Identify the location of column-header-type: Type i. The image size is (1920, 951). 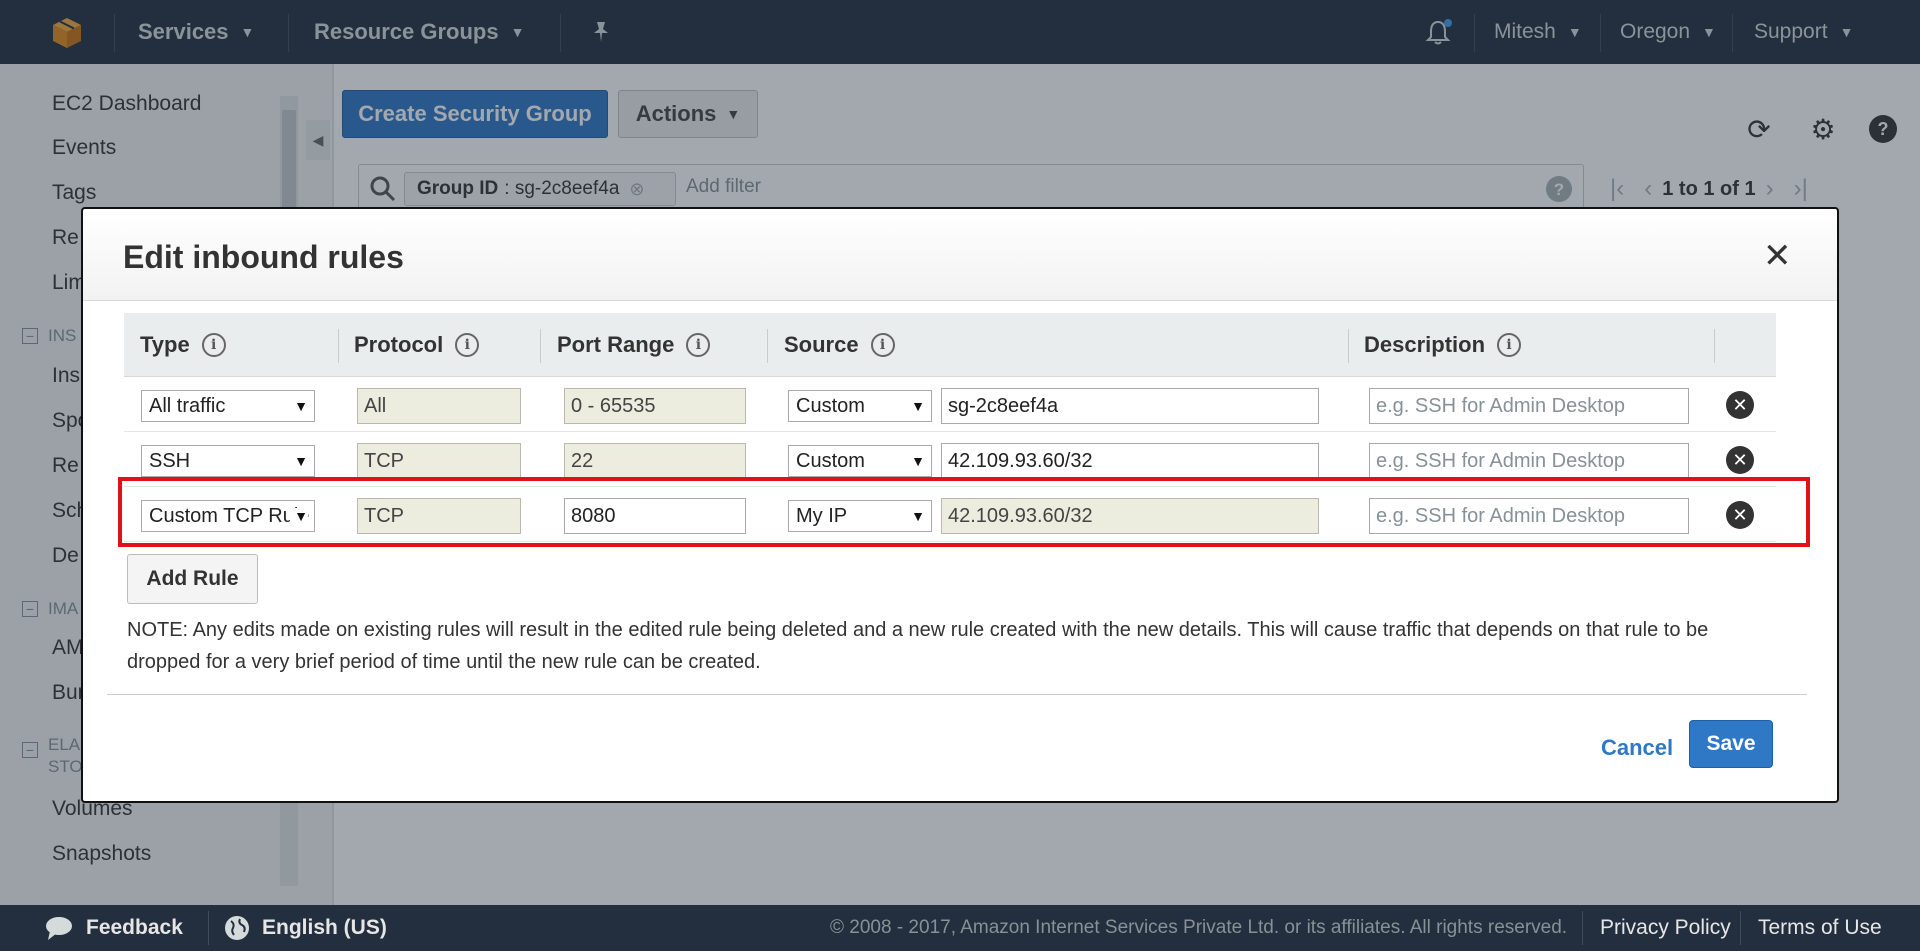
(183, 345).